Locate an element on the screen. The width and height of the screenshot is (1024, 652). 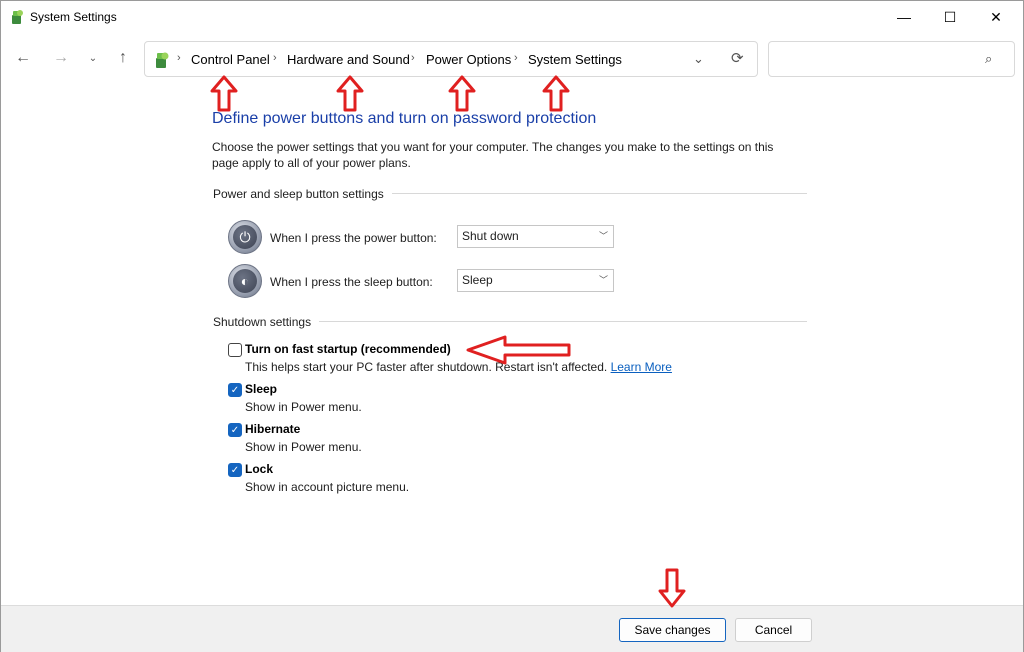
sleep-button-label: When I press the sleep button: is located at coordinates (351, 282).